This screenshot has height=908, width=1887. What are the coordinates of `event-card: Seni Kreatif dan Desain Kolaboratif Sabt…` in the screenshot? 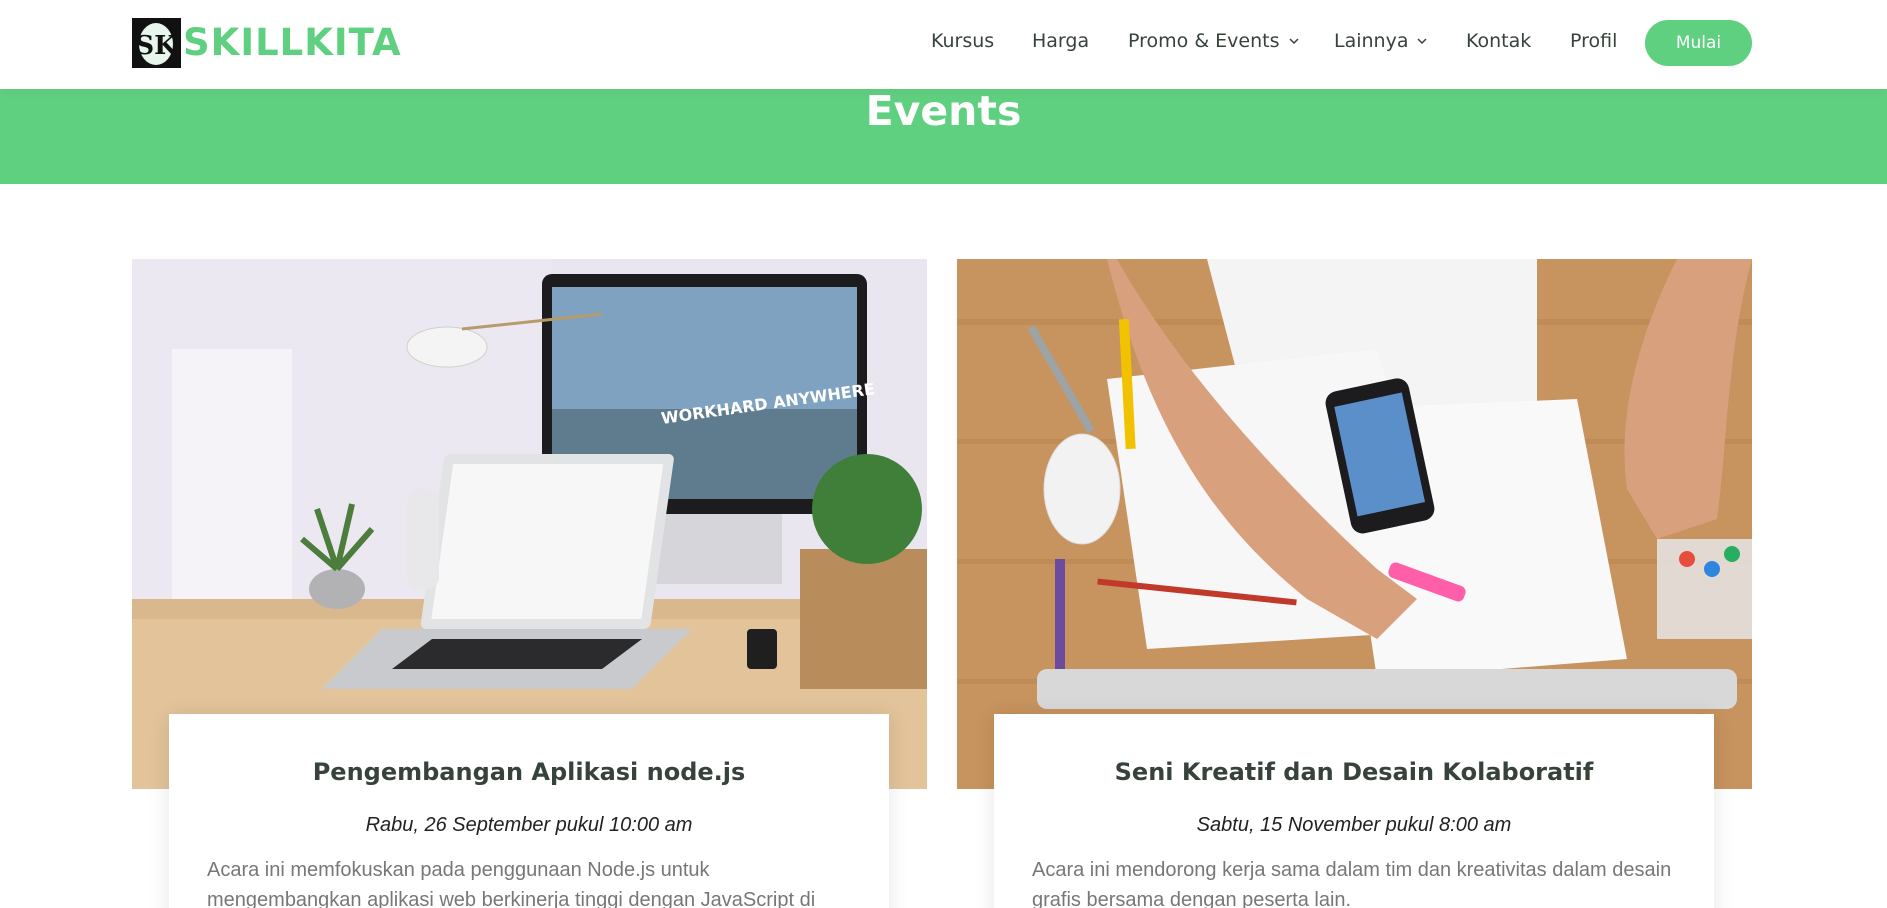 It's located at (1354, 811).